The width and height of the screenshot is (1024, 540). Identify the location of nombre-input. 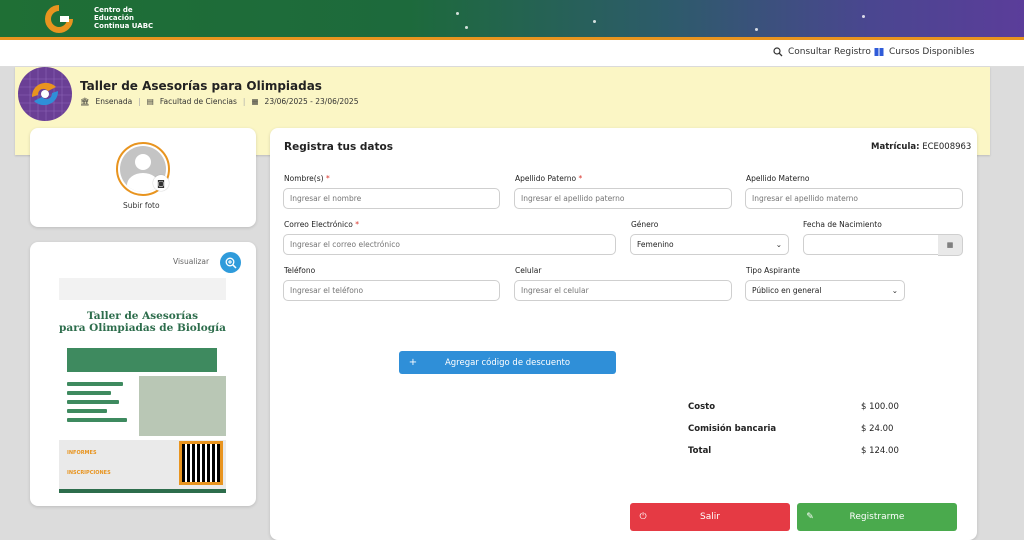
(391, 198).